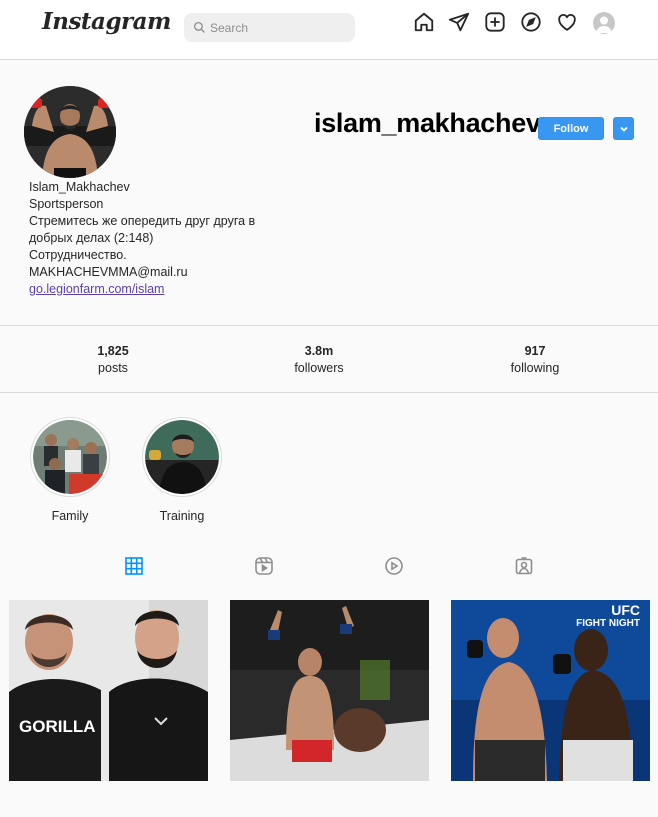  What do you see at coordinates (319, 360) in the screenshot?
I see `followers-count: 3.8m followers` at bounding box center [319, 360].